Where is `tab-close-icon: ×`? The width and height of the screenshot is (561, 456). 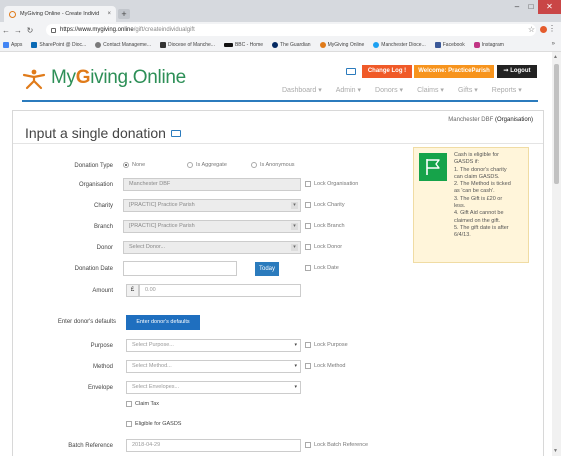
tab-close-icon: × is located at coordinates (109, 14).